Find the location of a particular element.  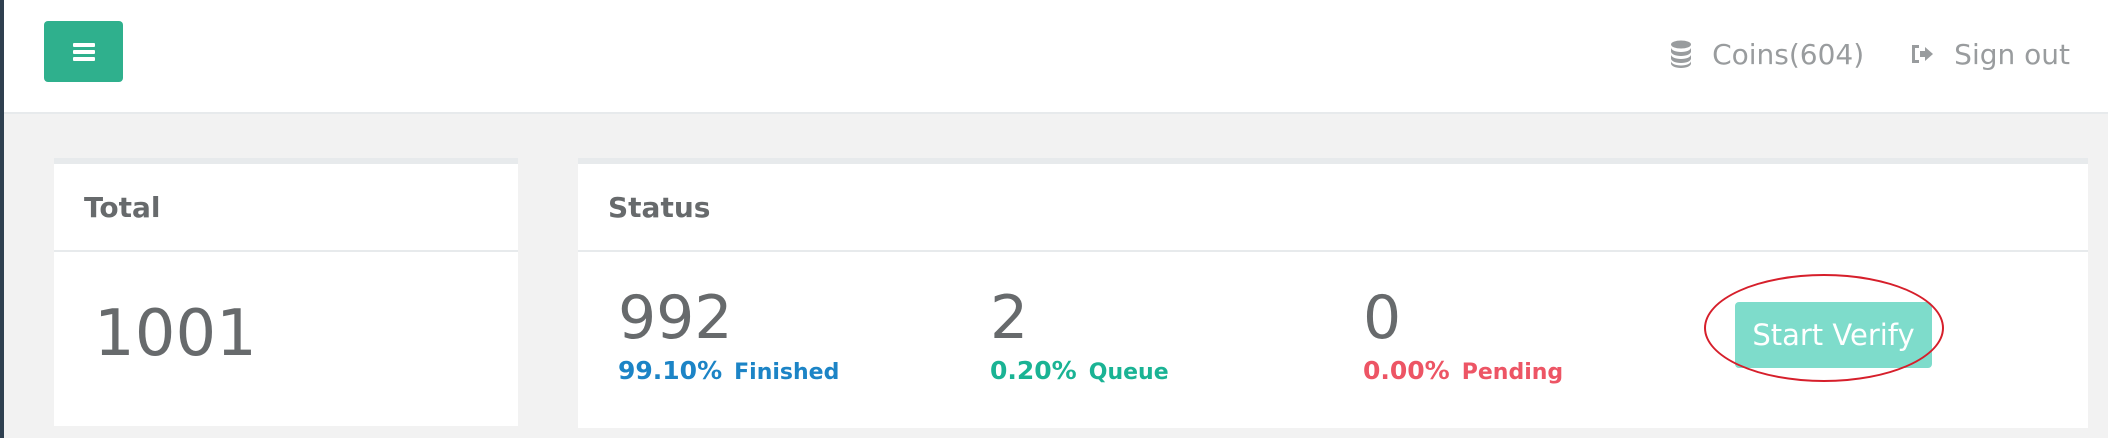

stat-queue-value: 2 is located at coordinates (1009, 318).